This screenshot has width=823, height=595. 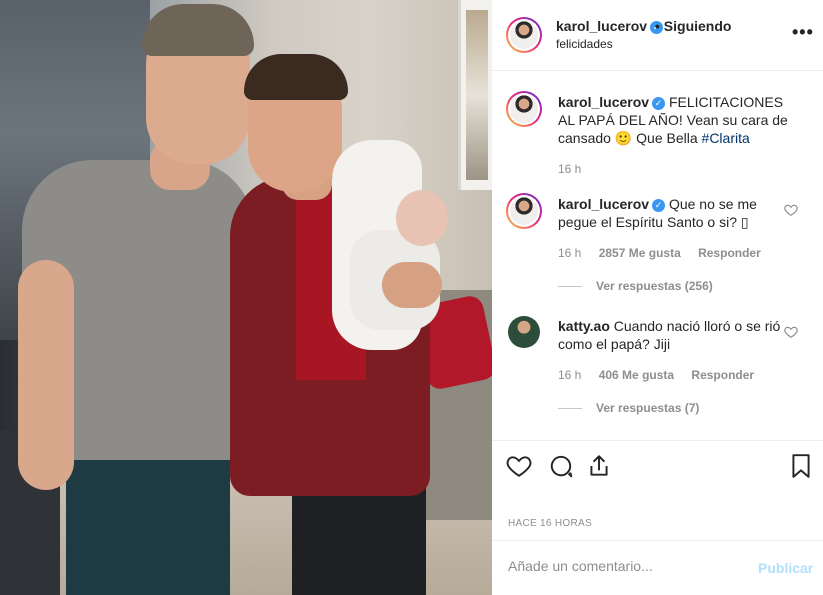 What do you see at coordinates (640, 253) in the screenshot?
I see `comment-likes: 2857 Me gusta` at bounding box center [640, 253].